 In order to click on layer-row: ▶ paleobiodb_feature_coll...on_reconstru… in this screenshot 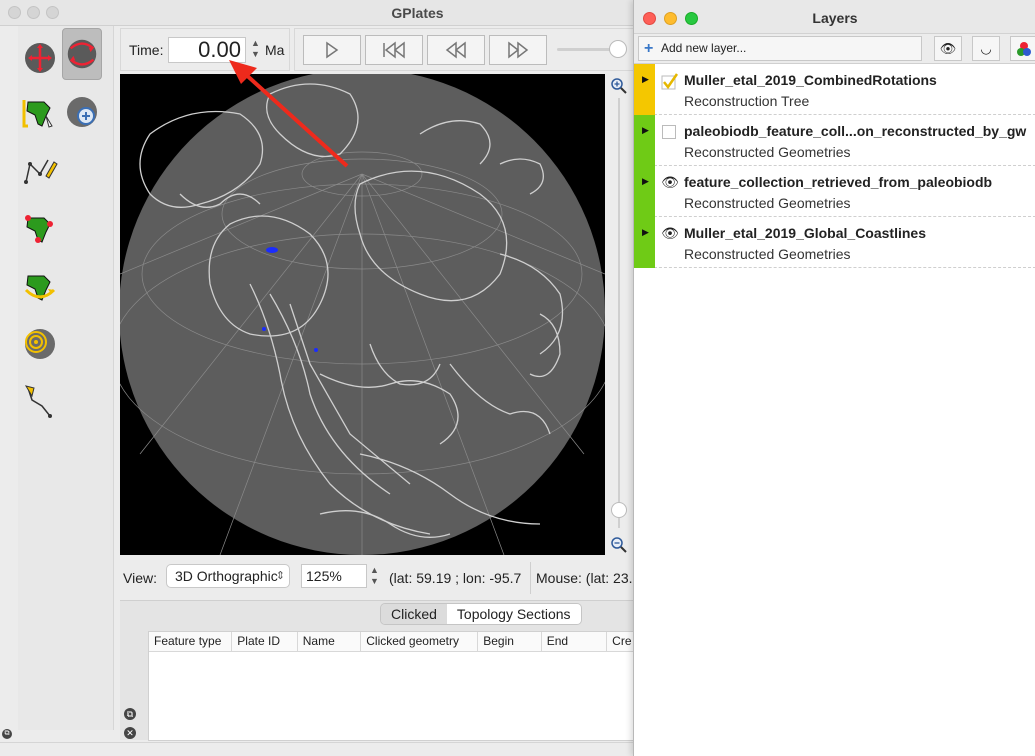, I will do `click(834, 140)`.